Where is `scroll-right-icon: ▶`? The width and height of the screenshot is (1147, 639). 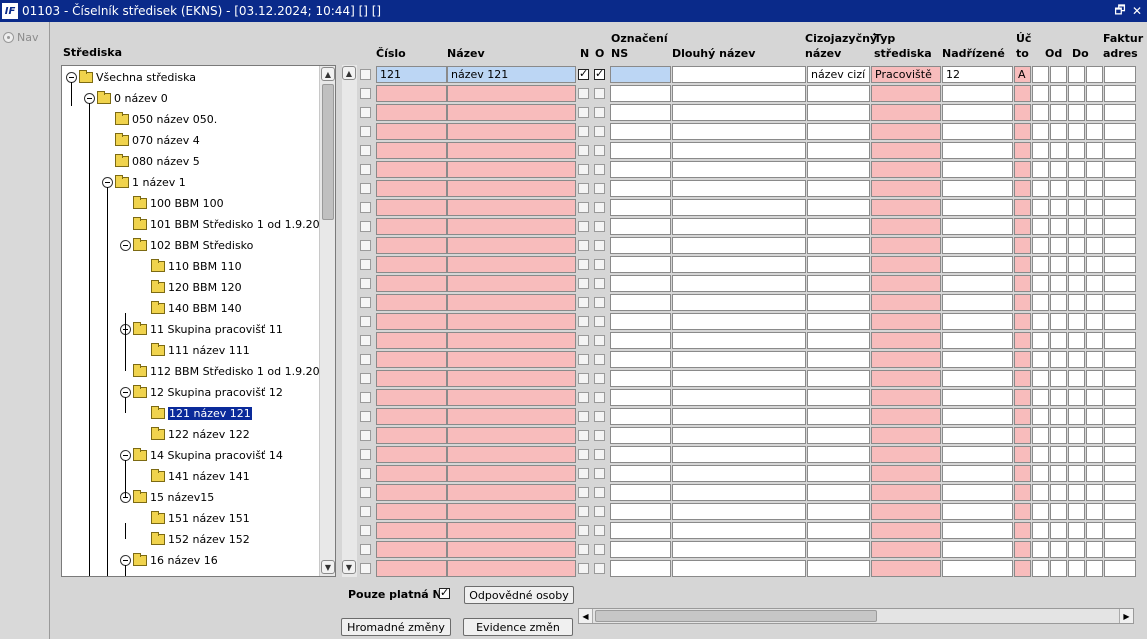
scroll-right-icon: ▶ is located at coordinates (1126, 616).